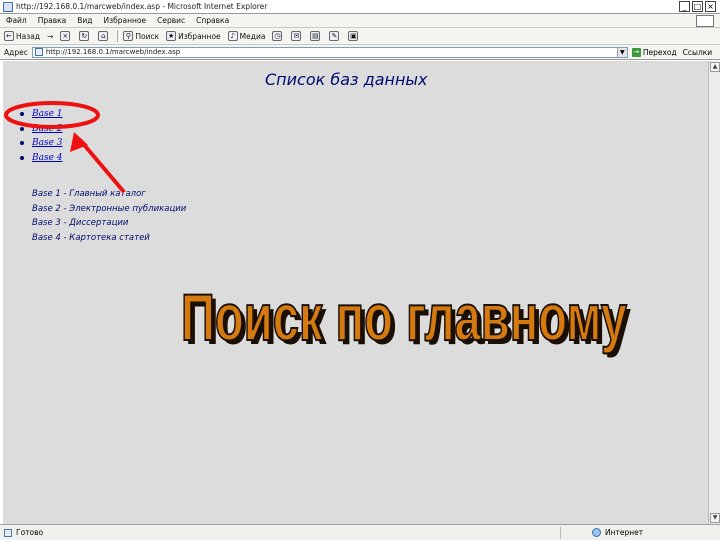 This screenshot has height=540, width=720. What do you see at coordinates (30, 532) in the screenshot?
I see `status-text: Готово` at bounding box center [30, 532].